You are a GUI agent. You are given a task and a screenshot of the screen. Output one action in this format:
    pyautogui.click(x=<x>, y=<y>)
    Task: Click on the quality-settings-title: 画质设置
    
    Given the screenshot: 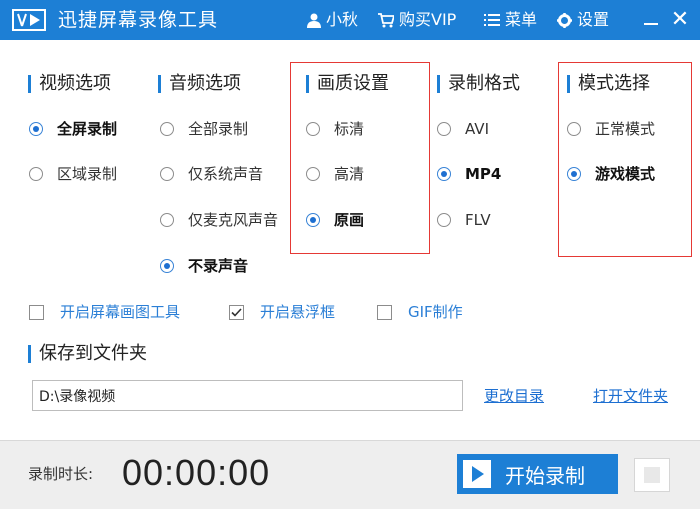 What is the action you would take?
    pyautogui.click(x=347, y=84)
    